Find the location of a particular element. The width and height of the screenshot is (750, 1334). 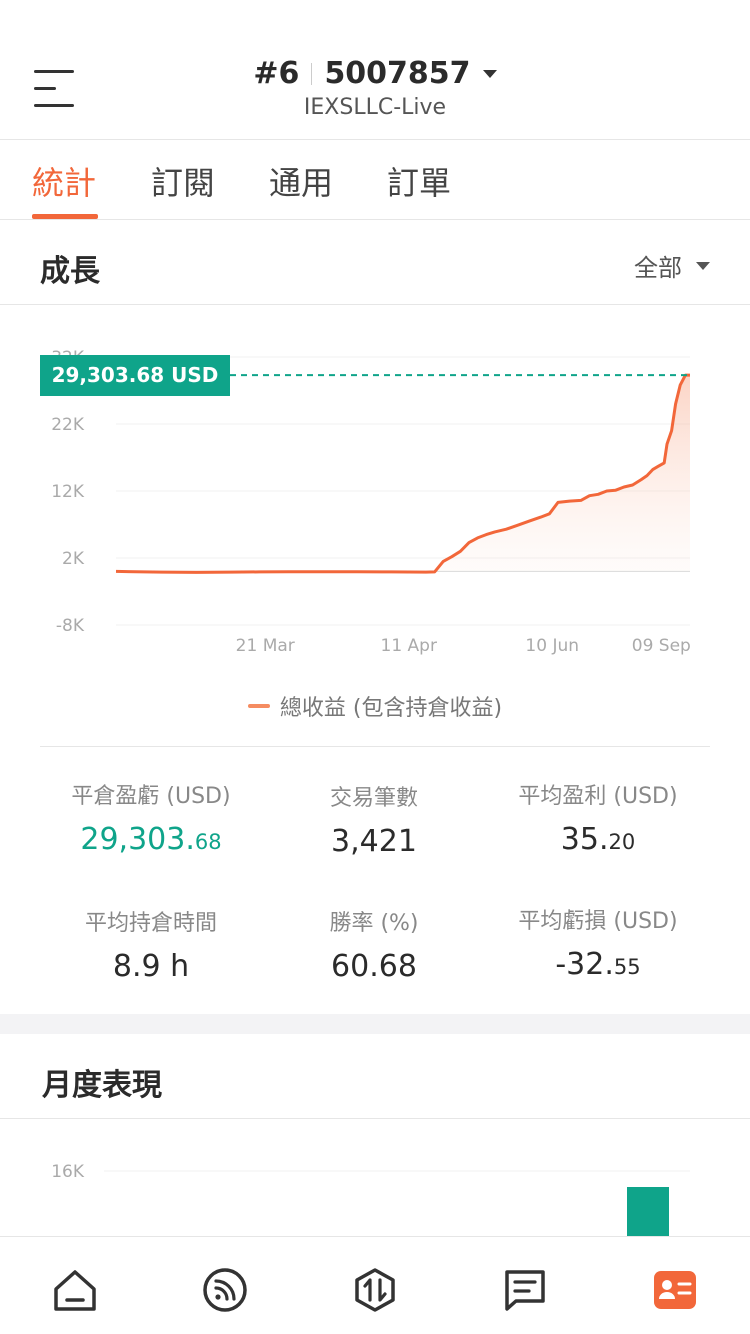

bottom-navigation is located at coordinates (375, 1285).